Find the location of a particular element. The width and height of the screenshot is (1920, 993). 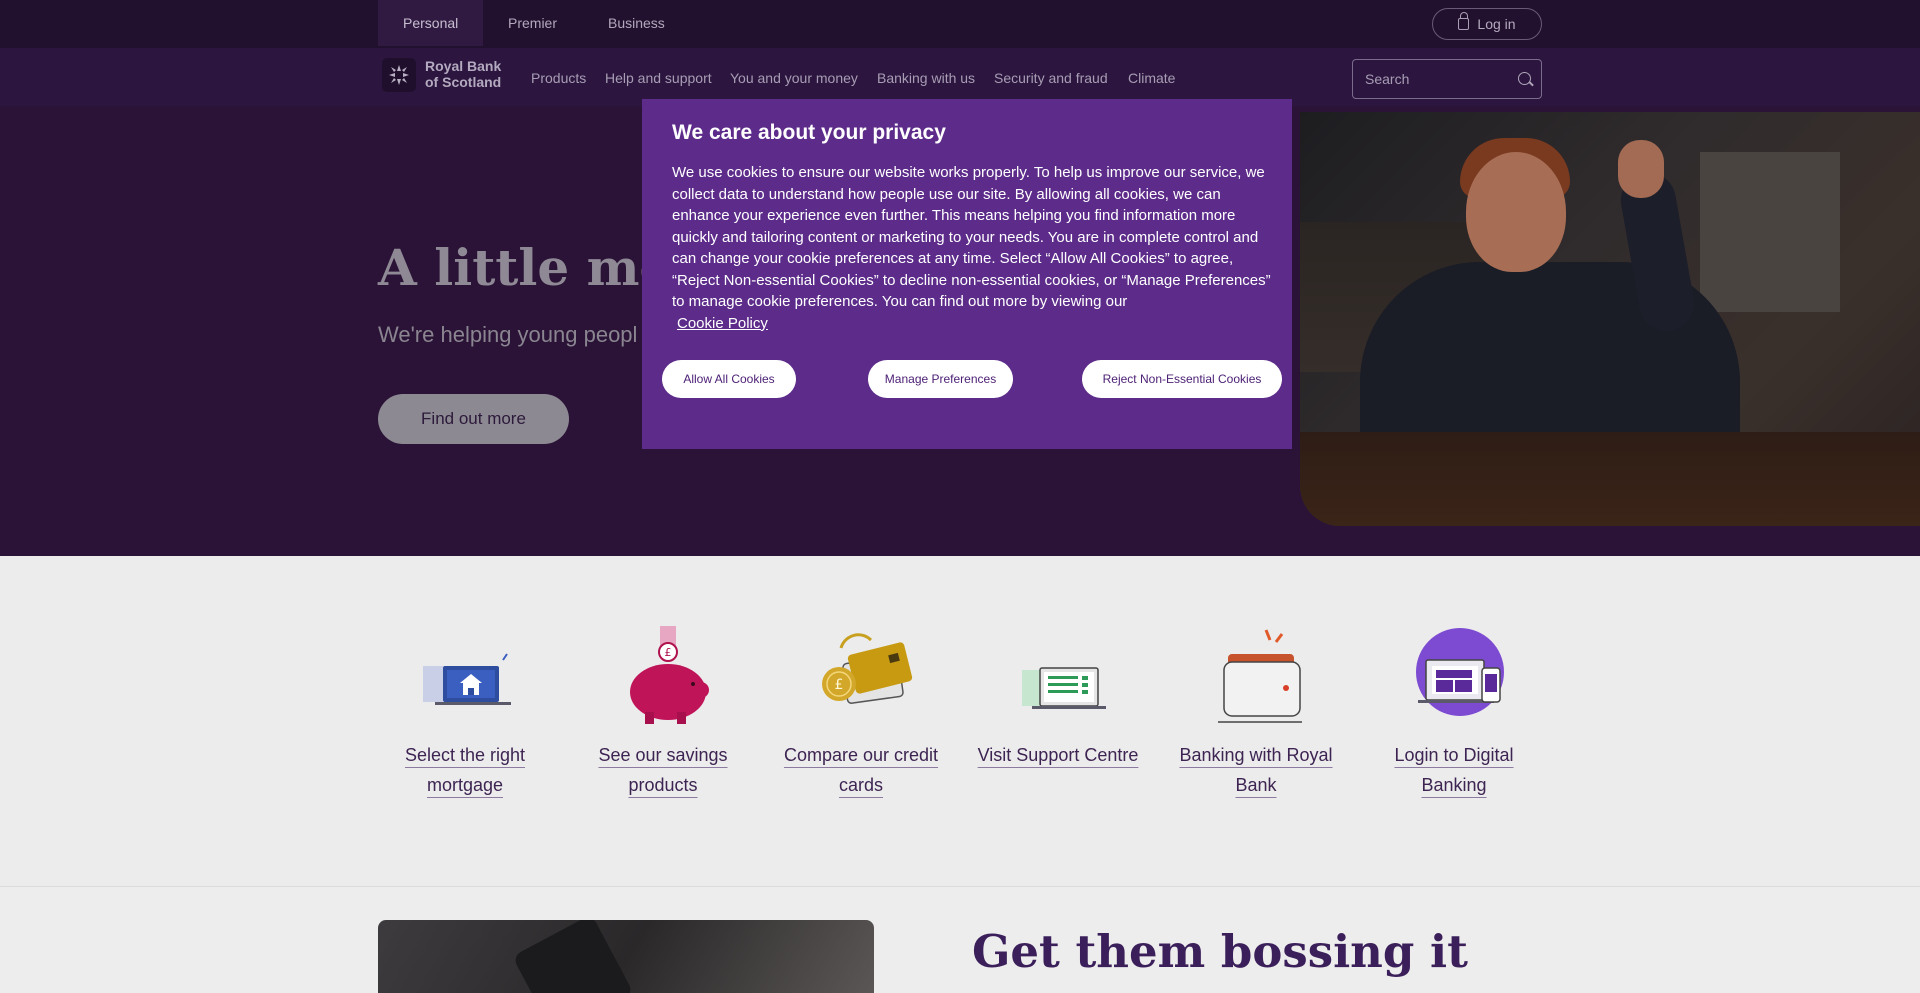

photo-table is located at coordinates (1610, 479).